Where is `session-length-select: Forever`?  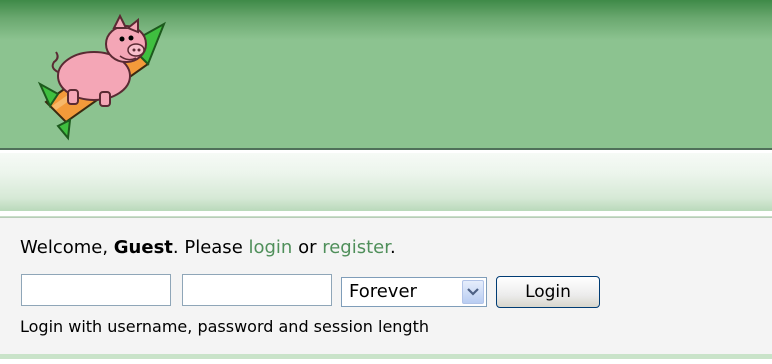 session-length-select: Forever is located at coordinates (414, 292).